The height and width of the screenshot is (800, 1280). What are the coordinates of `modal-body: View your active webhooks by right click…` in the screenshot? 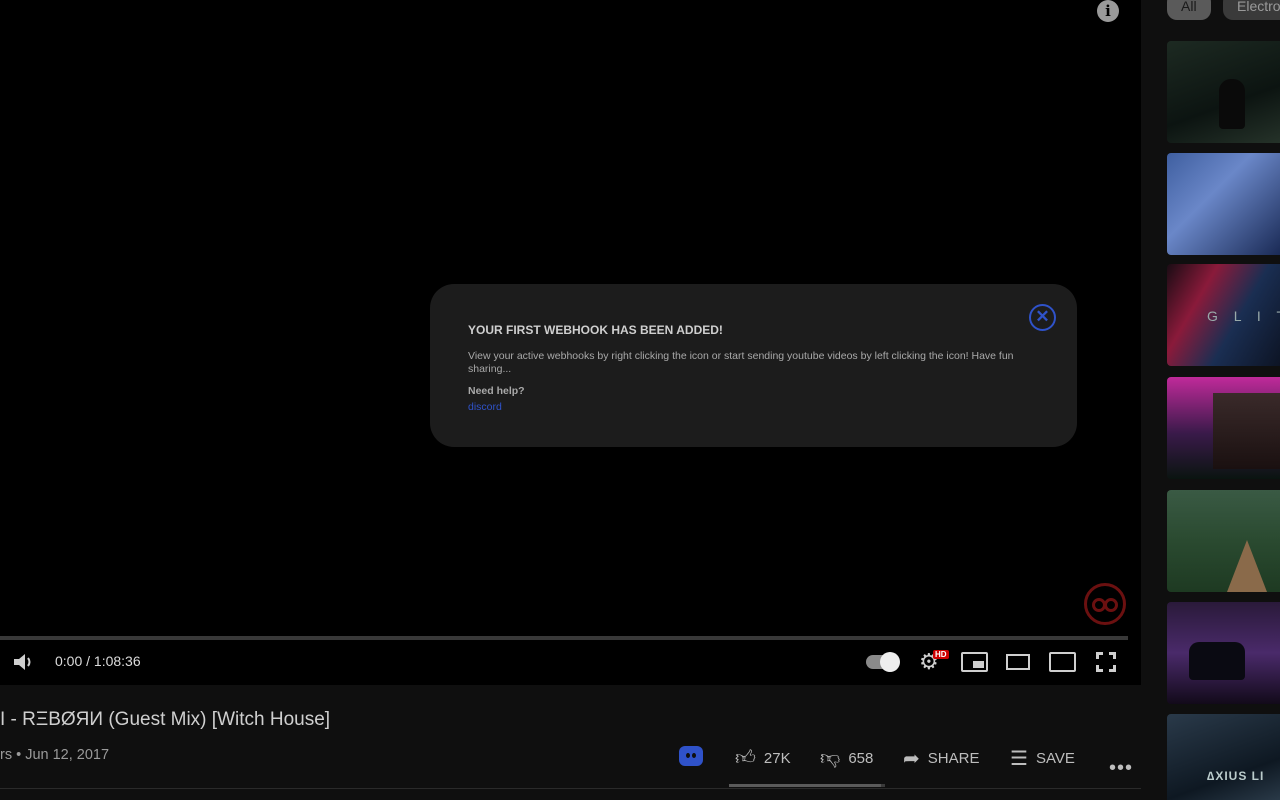 It's located at (741, 362).